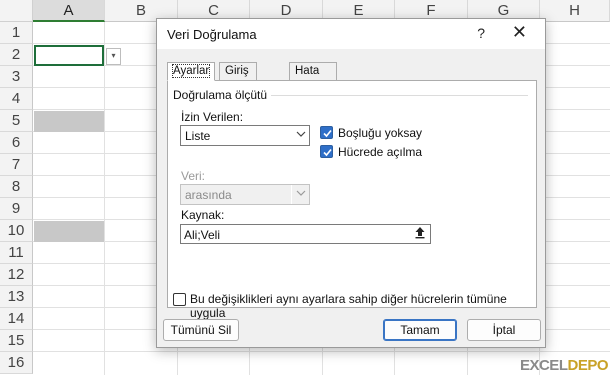 Image resolution: width=610 pixels, height=375 pixels. What do you see at coordinates (16, 99) in the screenshot?
I see `row-header-4: 4` at bounding box center [16, 99].